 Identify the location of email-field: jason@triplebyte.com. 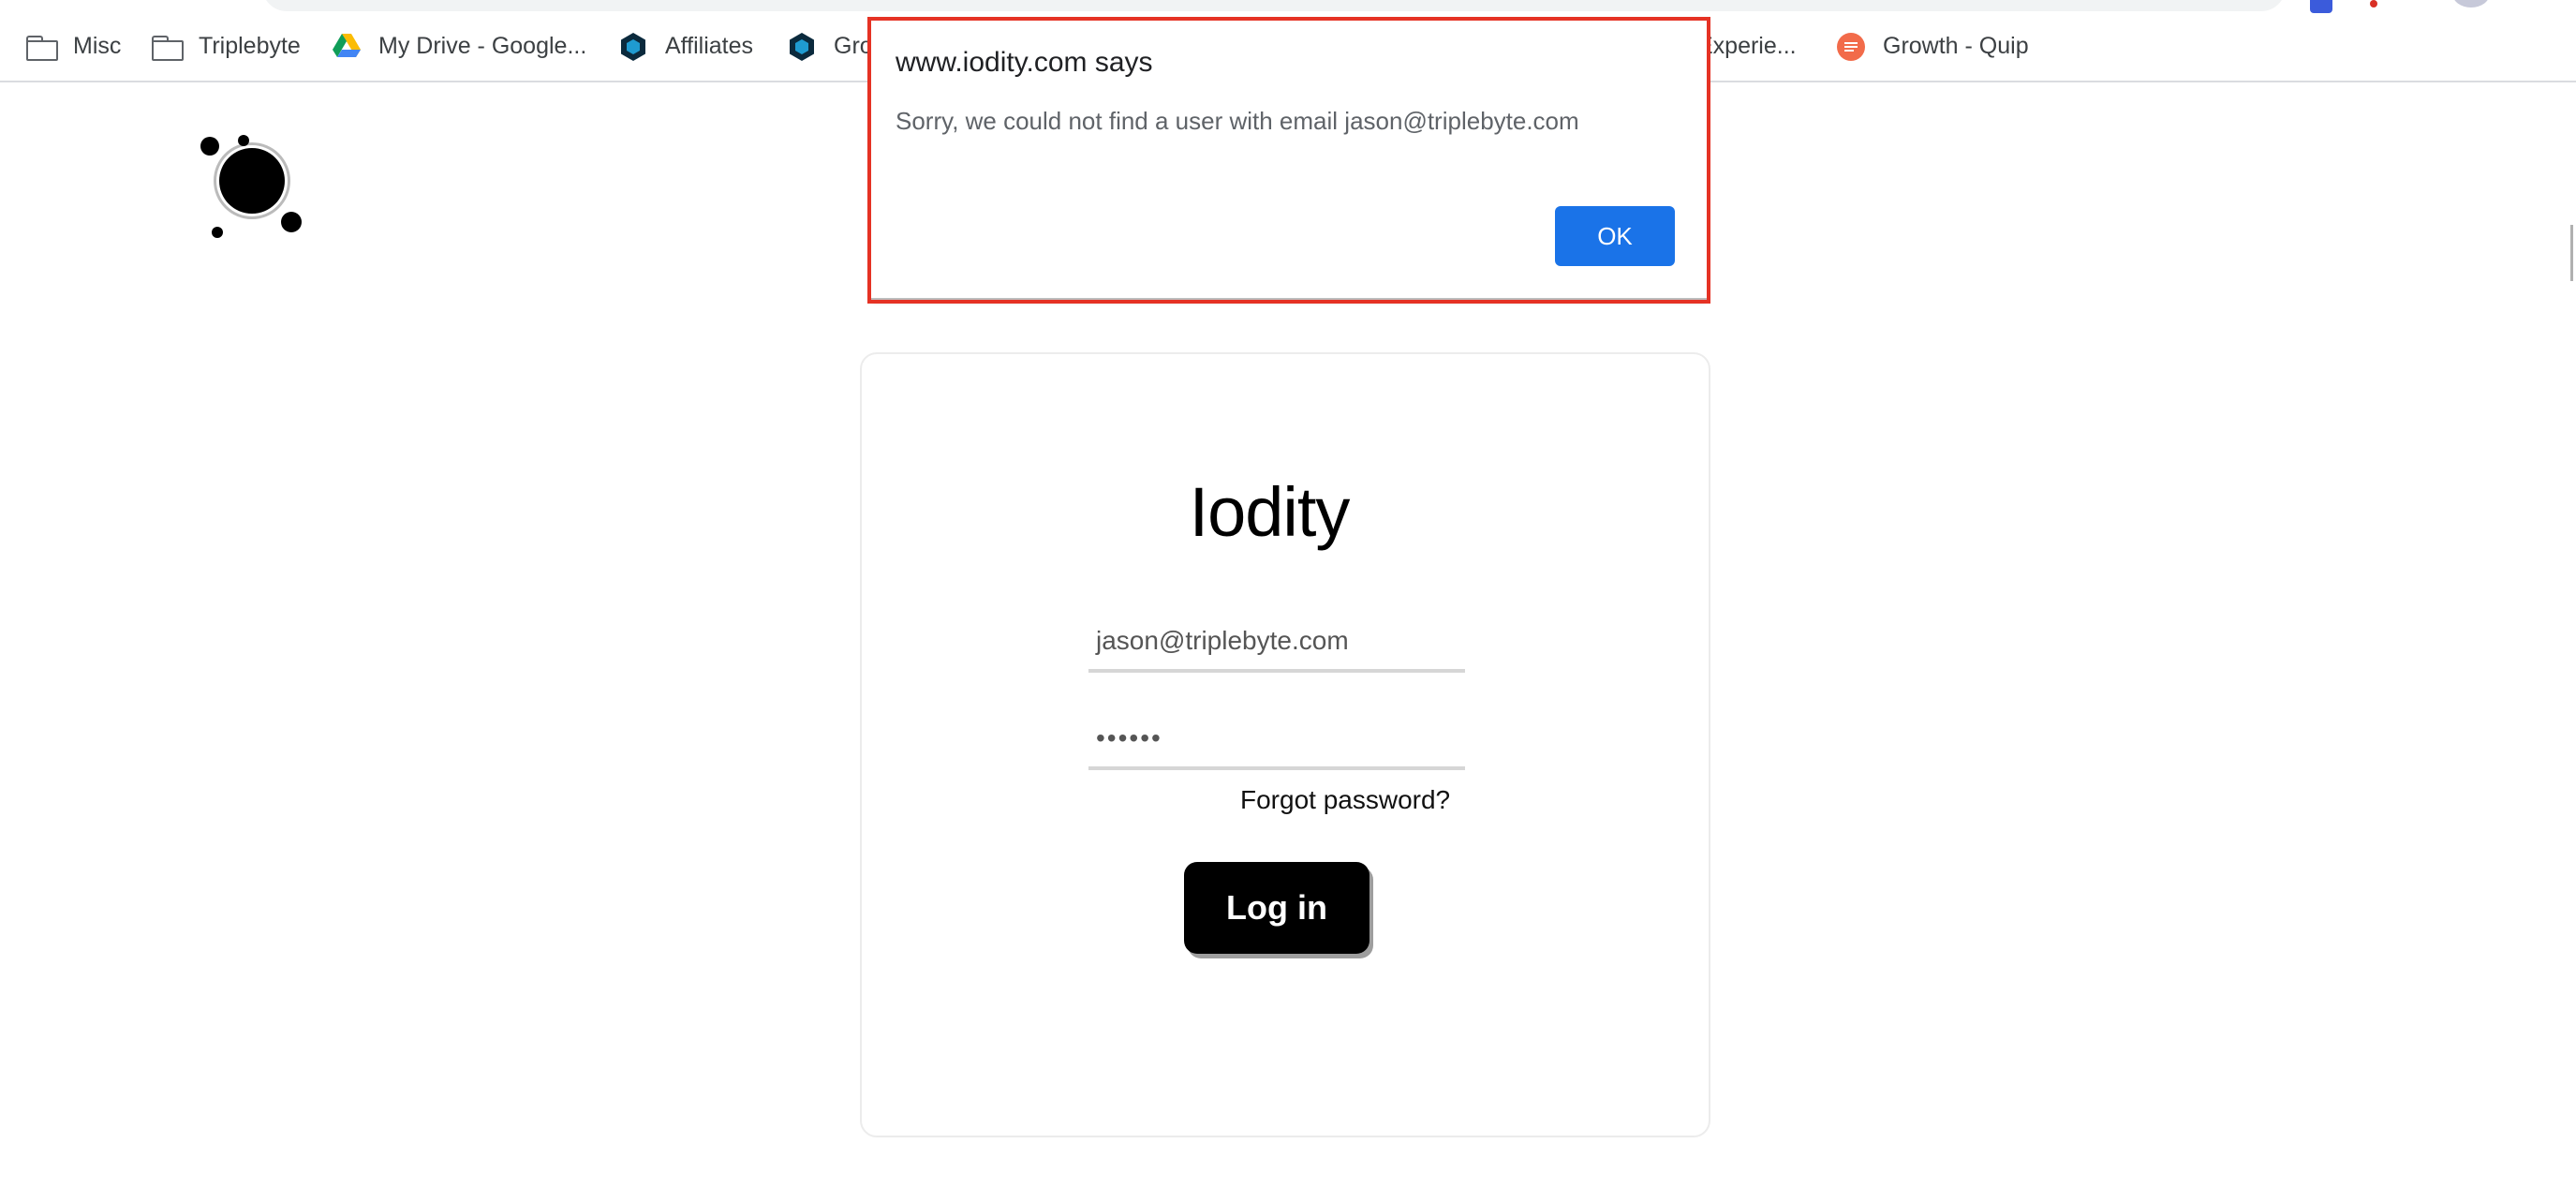
(1276, 643).